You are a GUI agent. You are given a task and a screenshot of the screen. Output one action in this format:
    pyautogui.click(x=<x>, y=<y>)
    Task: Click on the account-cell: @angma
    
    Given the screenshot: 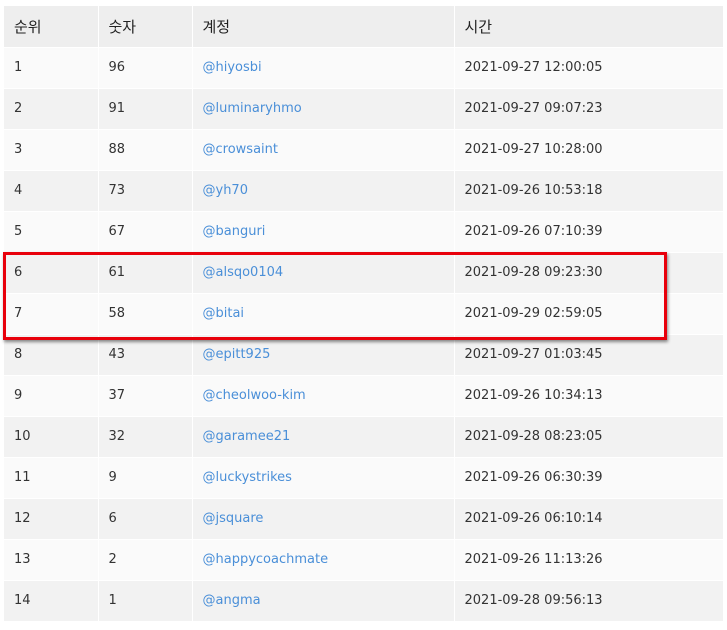 What is the action you would take?
    pyautogui.click(x=323, y=601)
    